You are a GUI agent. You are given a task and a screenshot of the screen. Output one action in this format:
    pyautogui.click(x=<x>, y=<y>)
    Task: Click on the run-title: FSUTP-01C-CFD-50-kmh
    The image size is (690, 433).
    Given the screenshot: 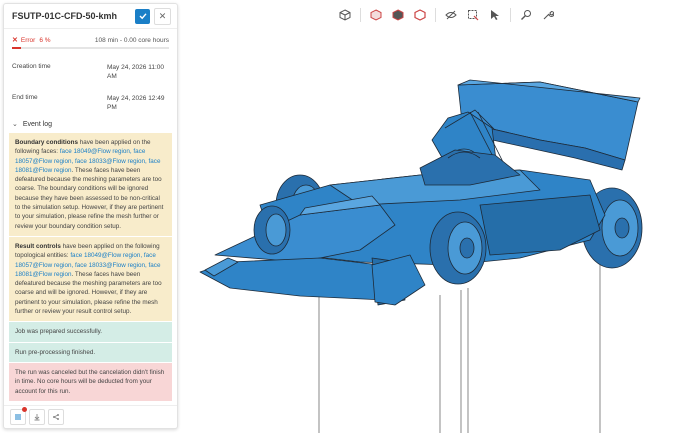 What is the action you would take?
    pyautogui.click(x=65, y=16)
    